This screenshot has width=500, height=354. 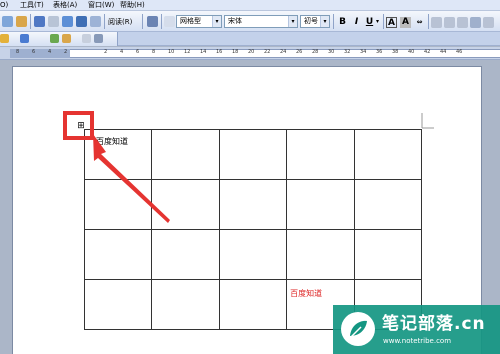 I want to click on toolbar-options-icon, so click(x=152, y=21).